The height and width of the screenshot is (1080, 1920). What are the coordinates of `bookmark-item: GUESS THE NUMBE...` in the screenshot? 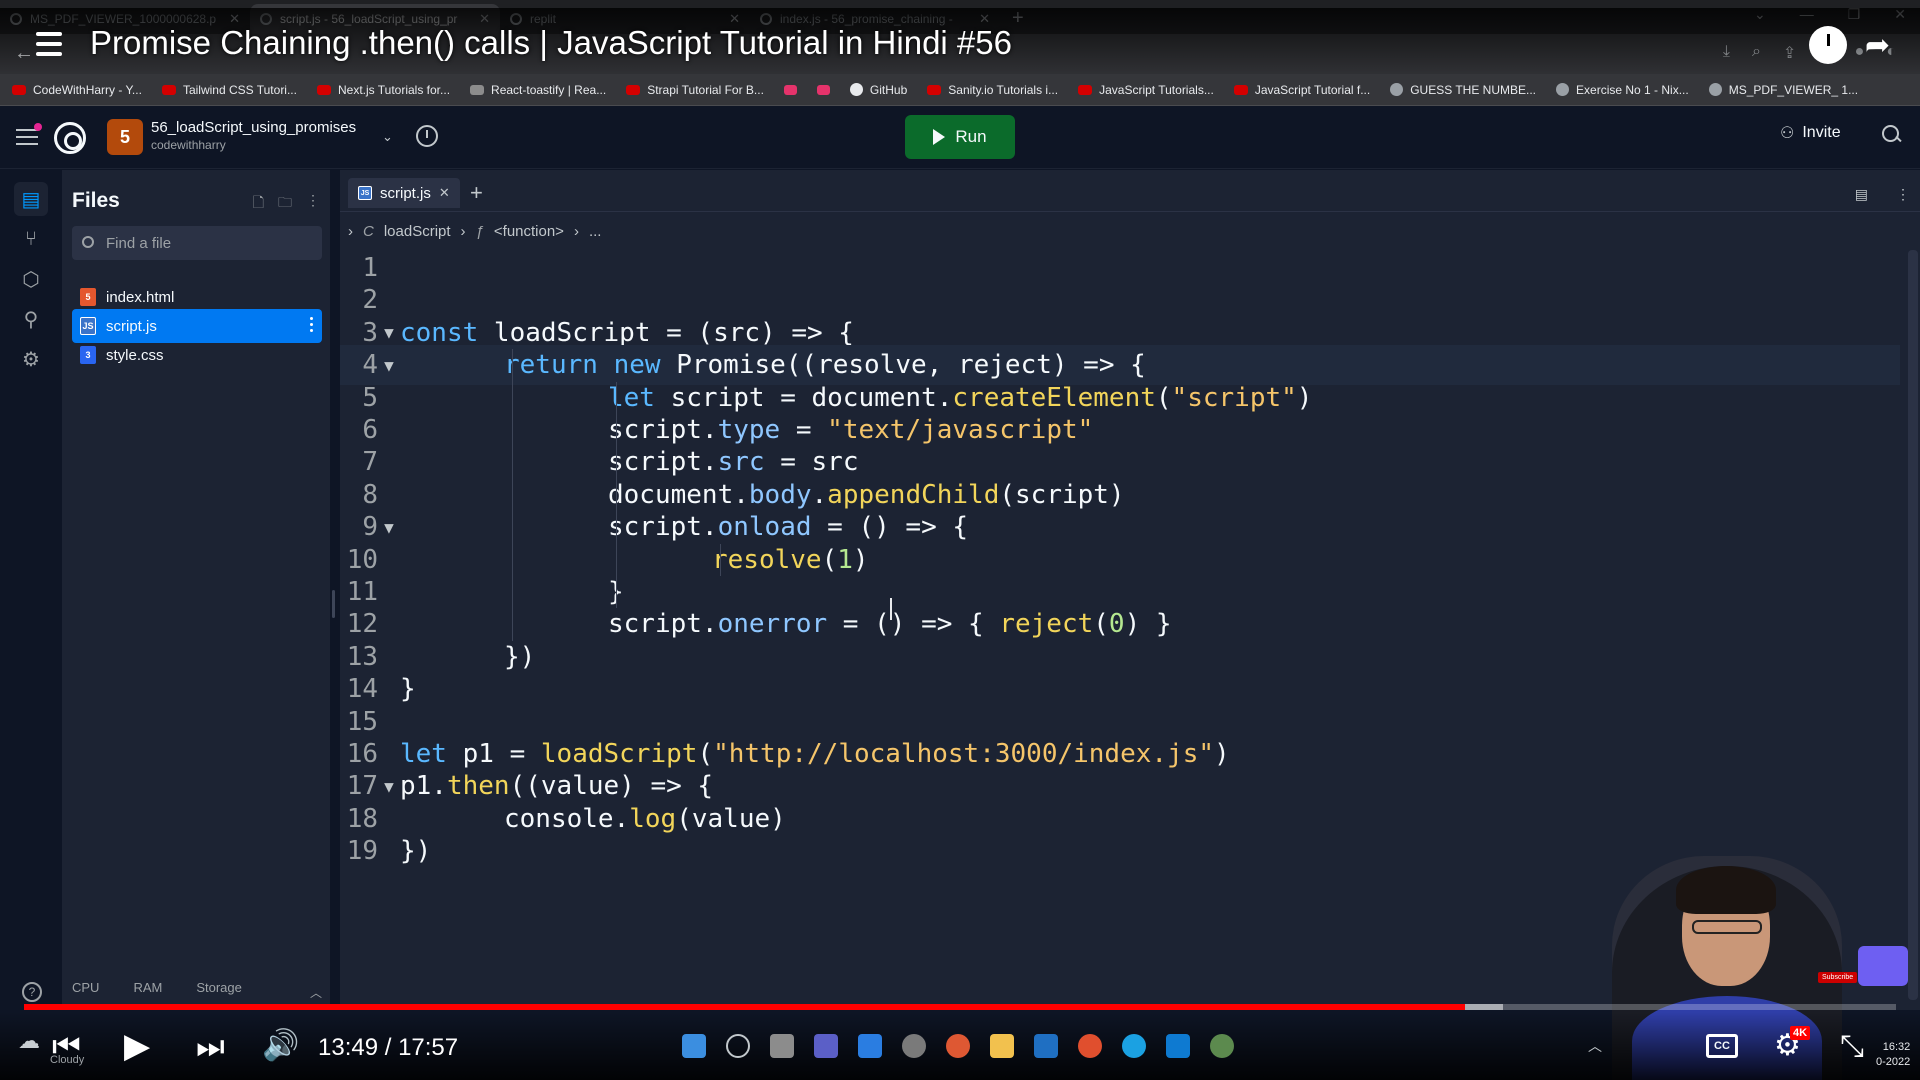 It's located at (1463, 90).